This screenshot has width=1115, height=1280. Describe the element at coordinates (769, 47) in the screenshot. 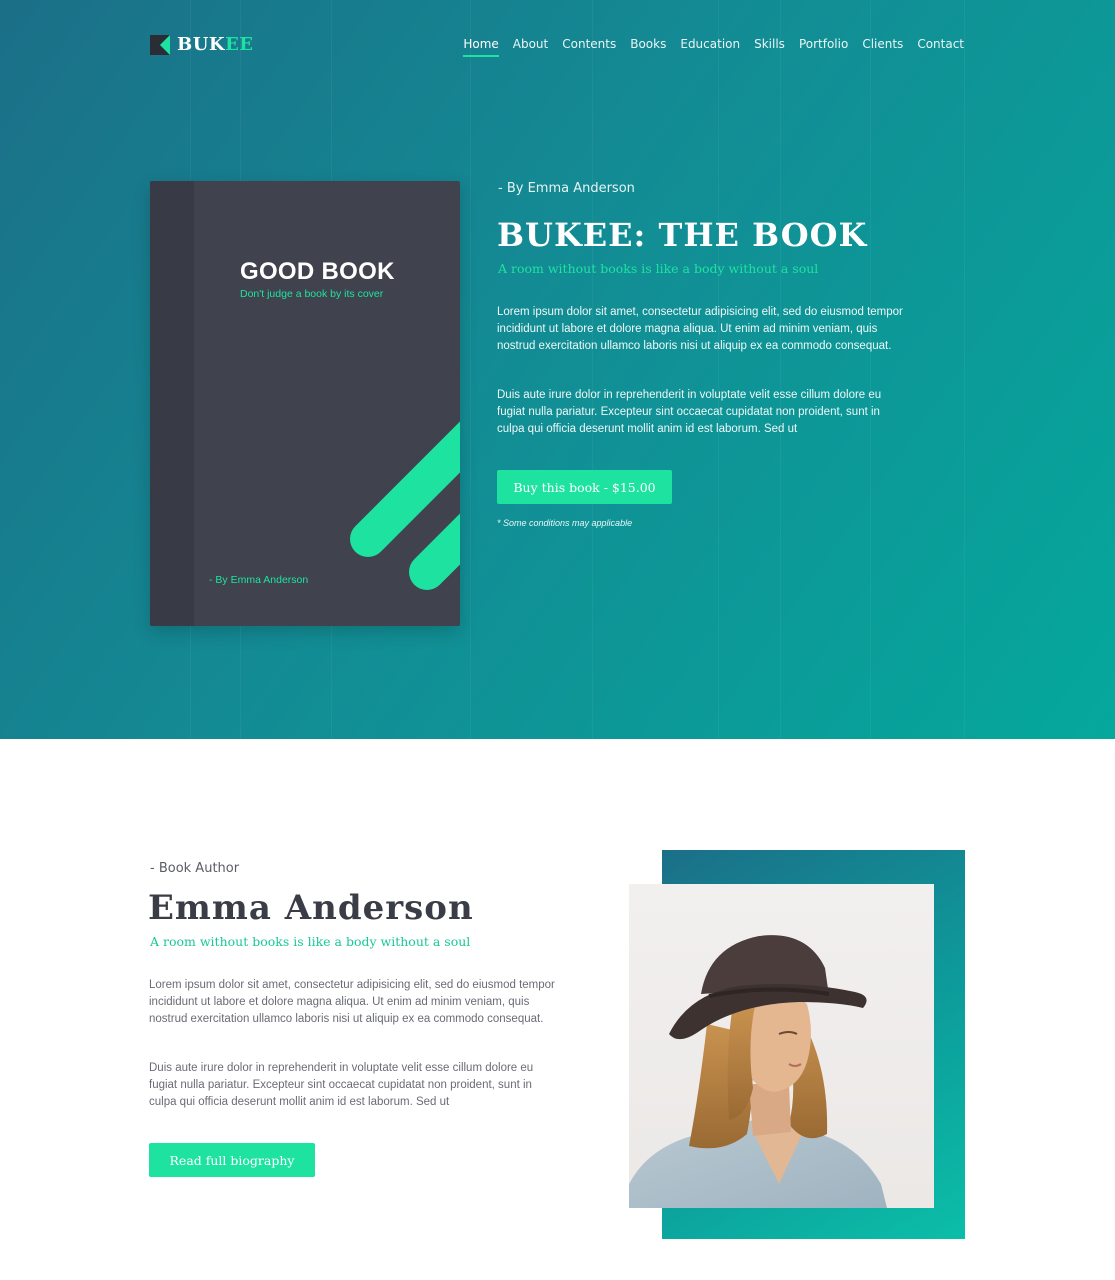

I see `nav-skills: Skills` at that location.